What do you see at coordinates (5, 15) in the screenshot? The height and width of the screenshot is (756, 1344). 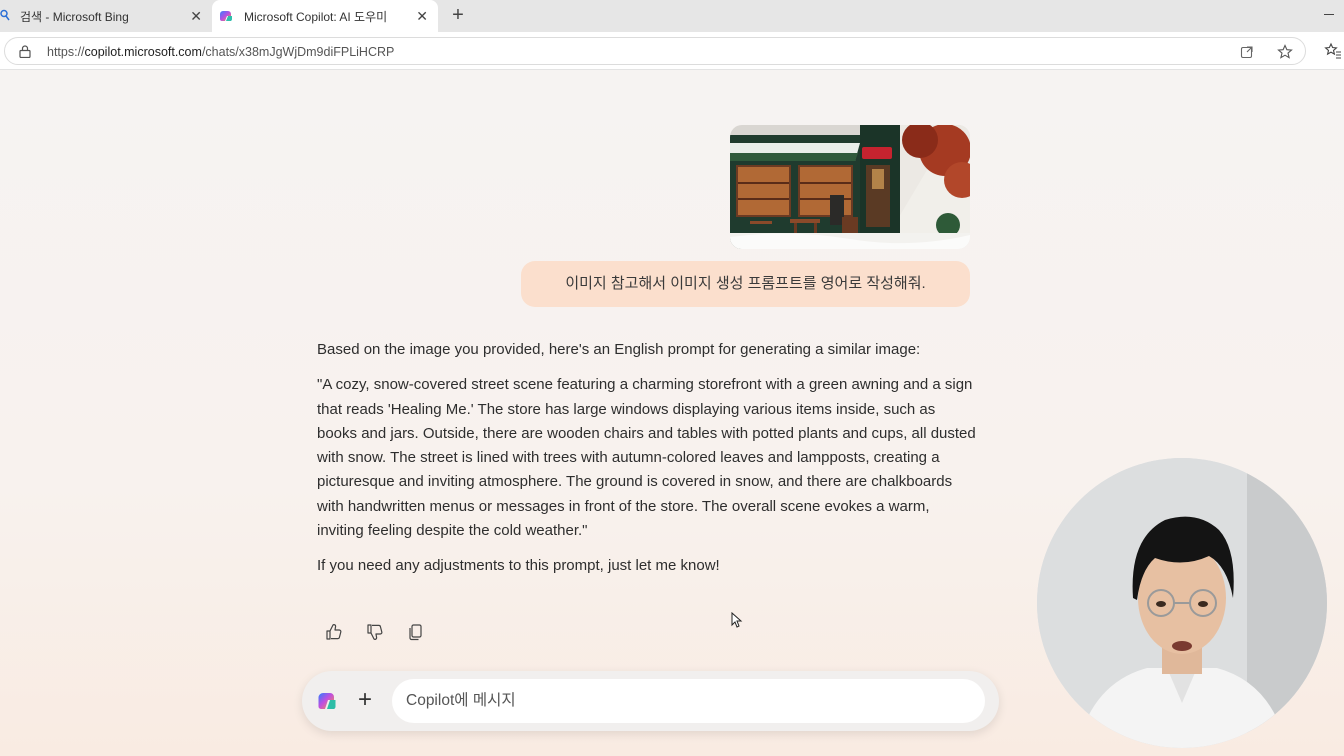 I see `search-icon` at bounding box center [5, 15].